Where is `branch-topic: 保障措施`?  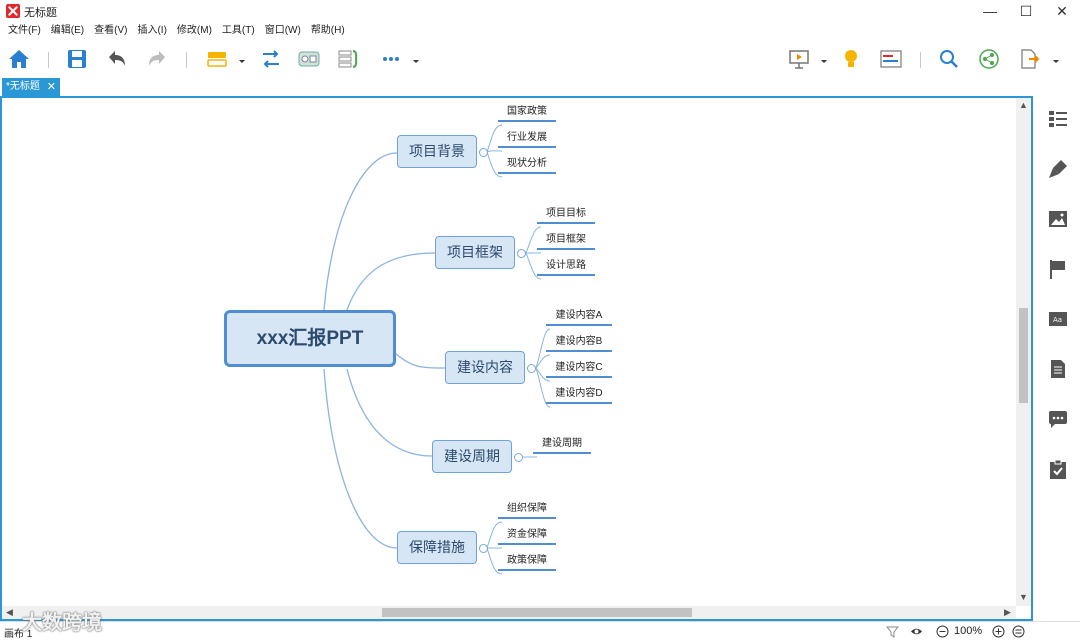
branch-topic: 保障措施 is located at coordinates (437, 547).